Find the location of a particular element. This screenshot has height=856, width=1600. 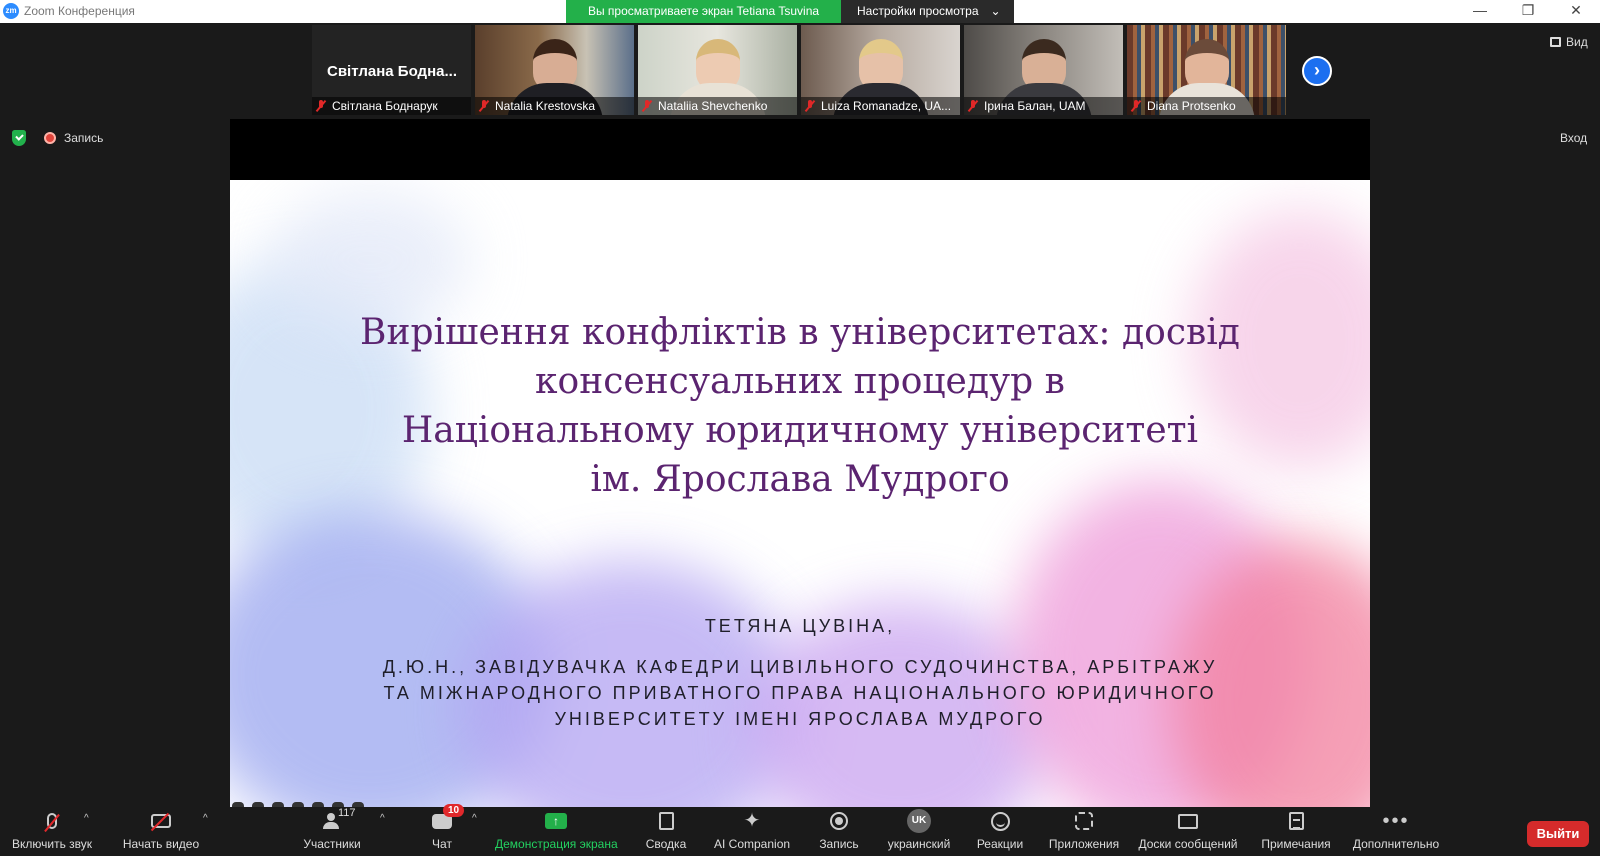

apps-label: Приложения is located at coordinates (1084, 844).